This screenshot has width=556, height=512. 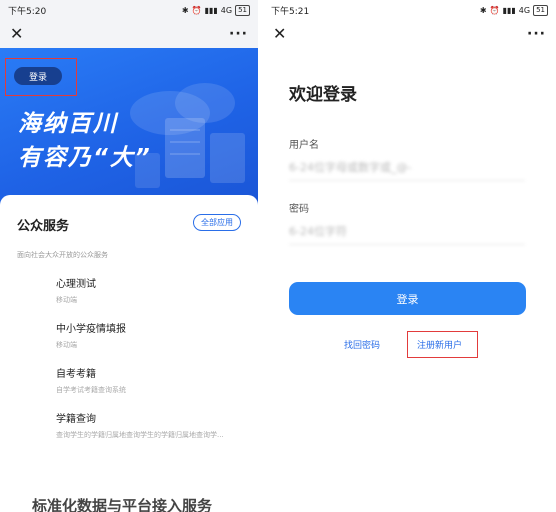 I want to click on username-field: 6-24位字母或数字或_@-, so click(x=407, y=168).